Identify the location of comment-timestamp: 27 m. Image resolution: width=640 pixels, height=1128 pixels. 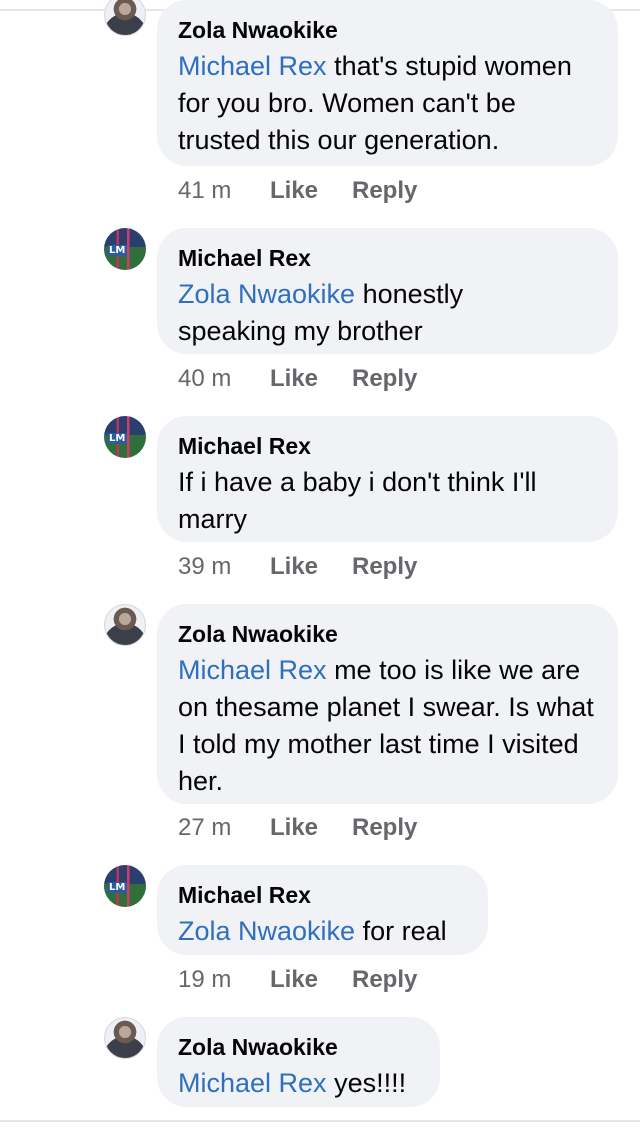
(204, 828).